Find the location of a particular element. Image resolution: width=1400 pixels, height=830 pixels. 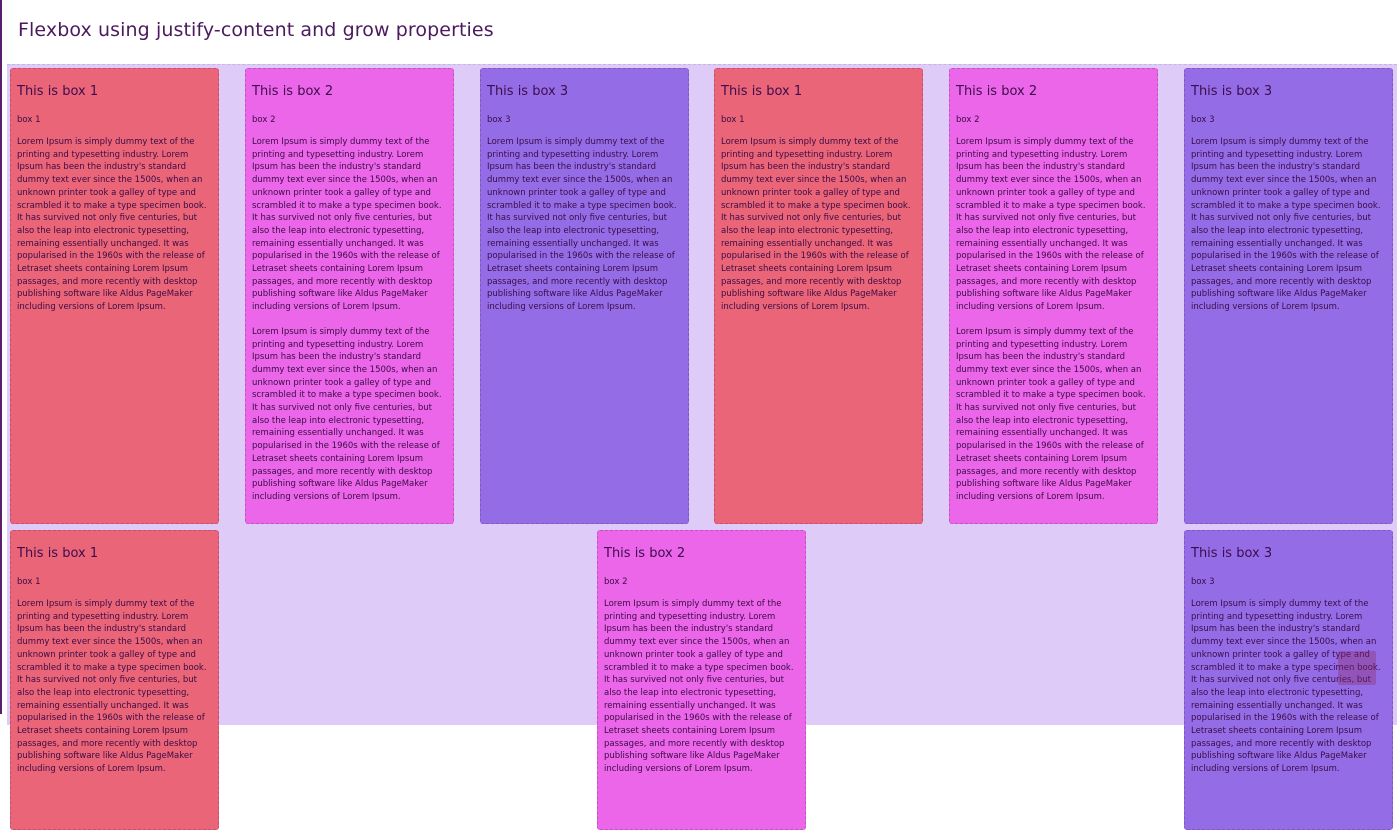

page-left-border is located at coordinates (1, 357).